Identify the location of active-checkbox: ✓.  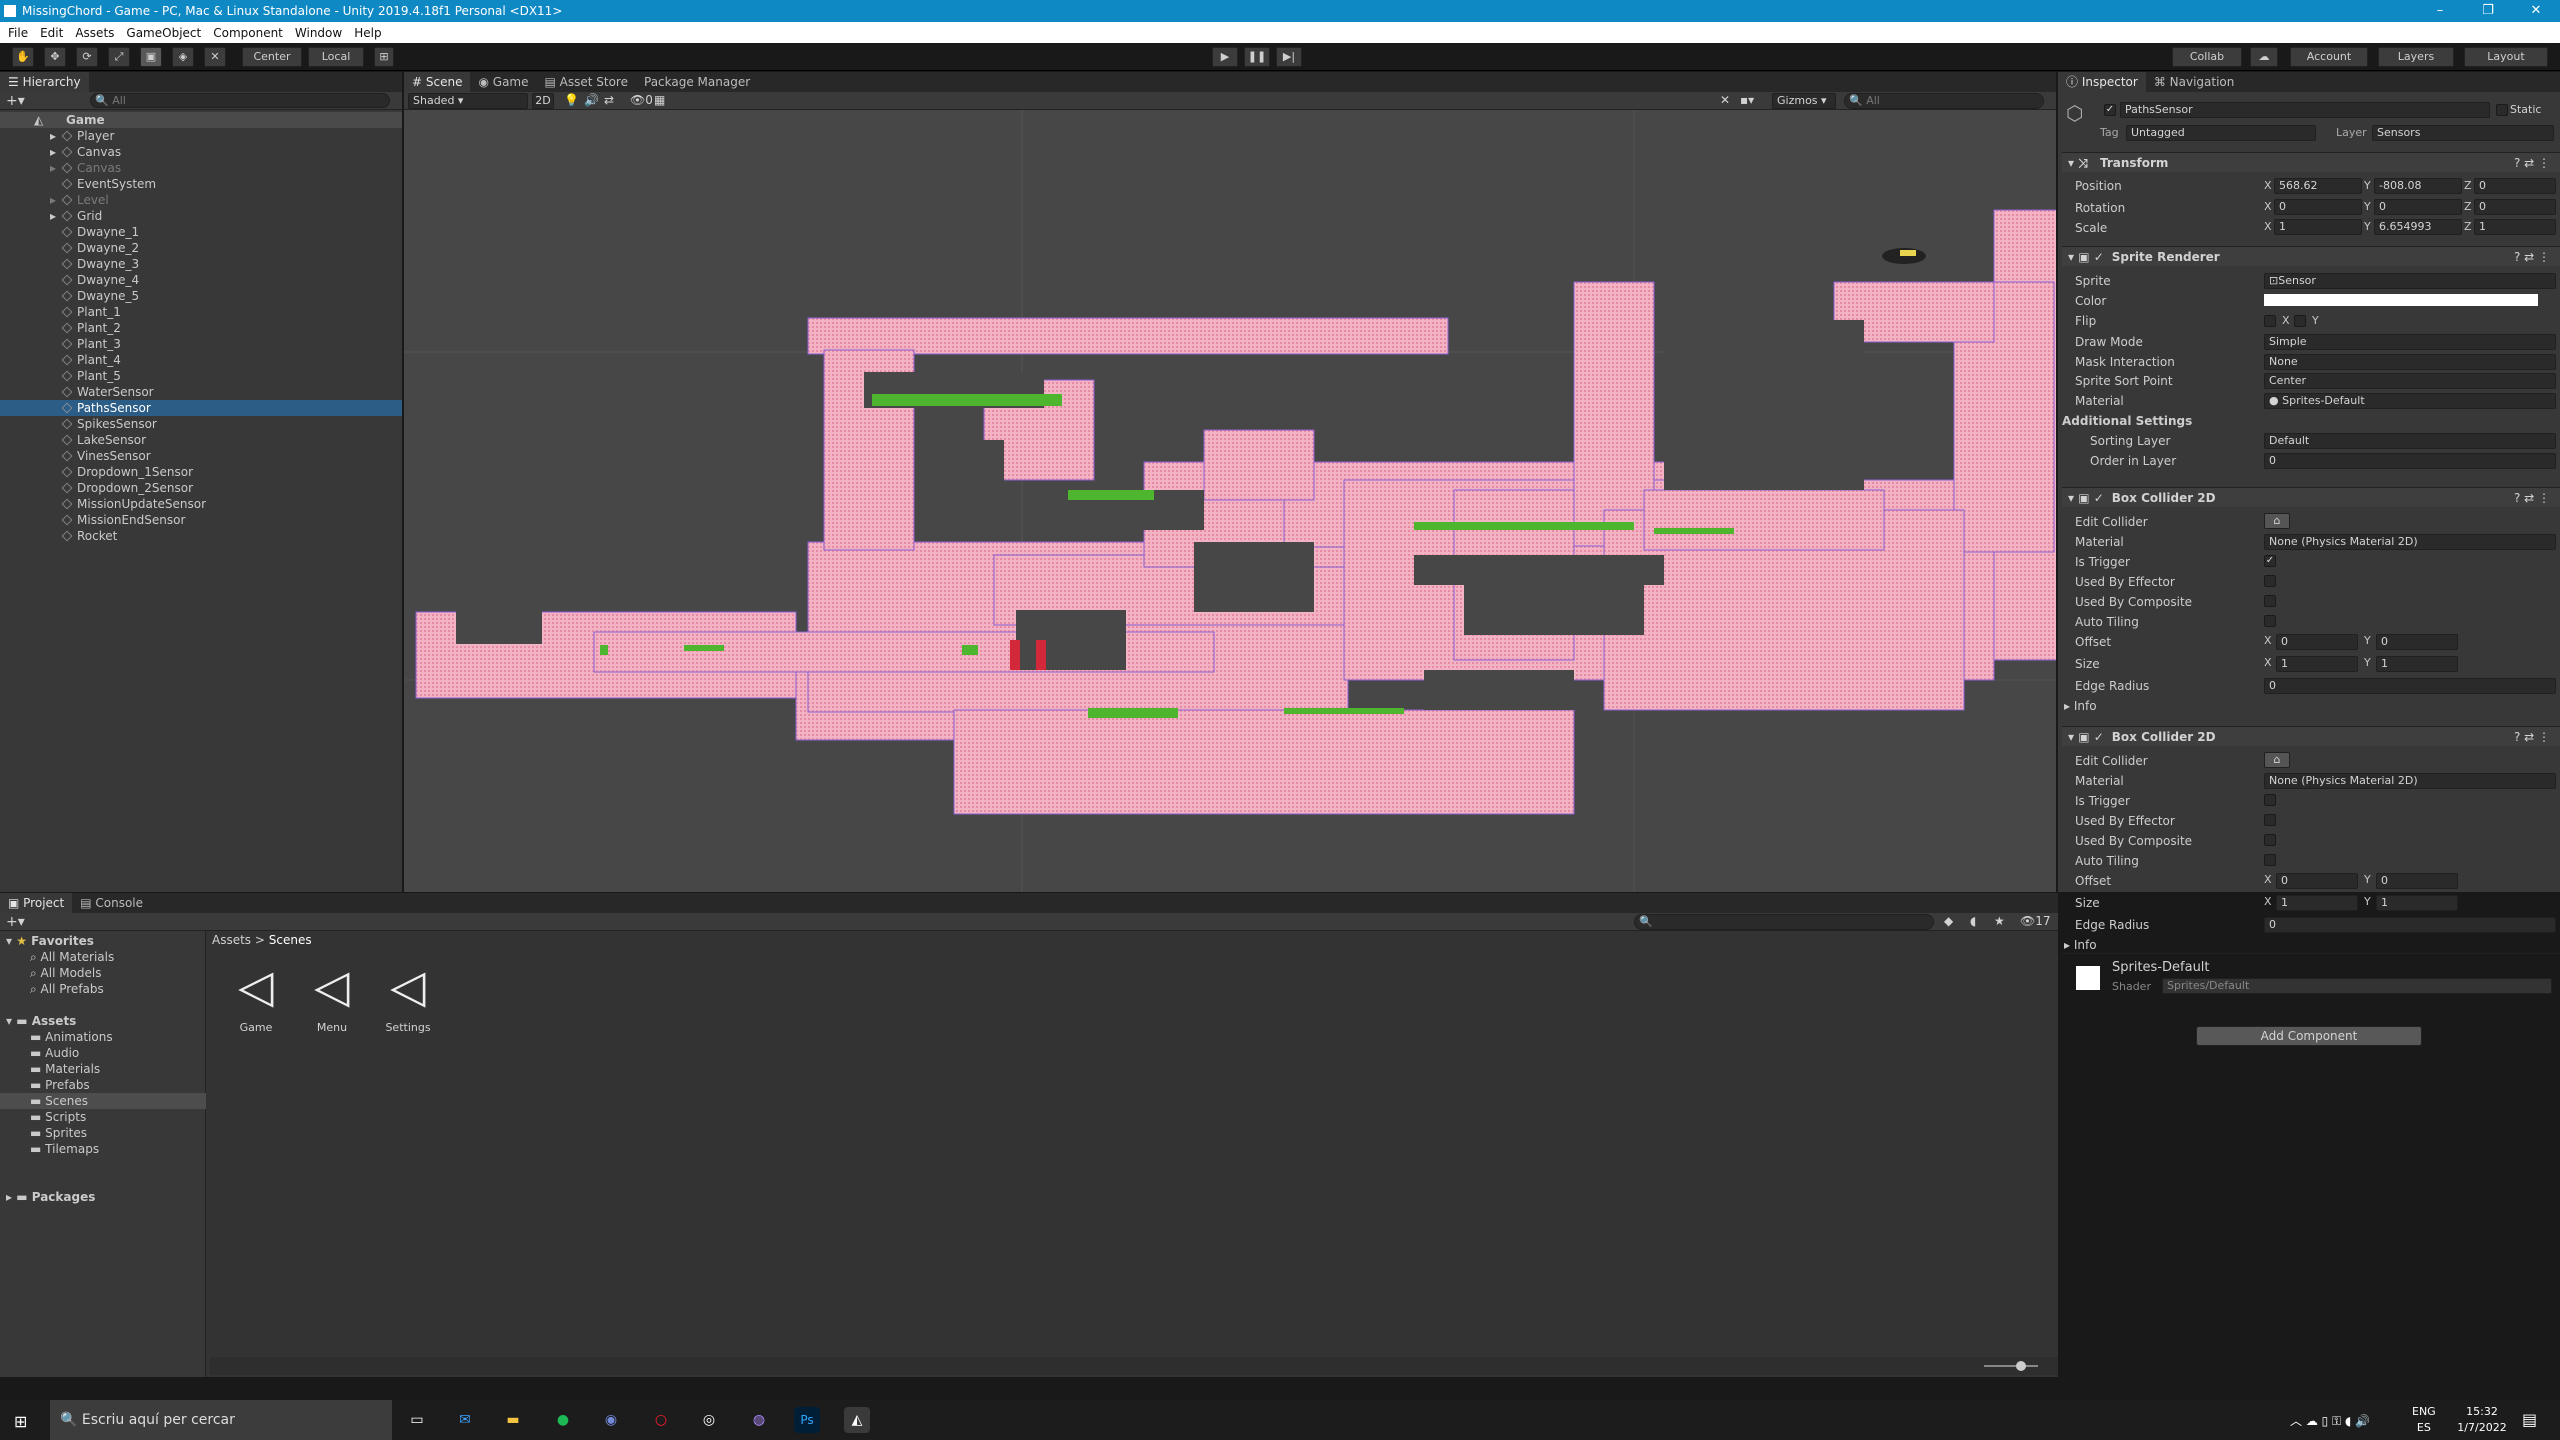
(2110, 110).